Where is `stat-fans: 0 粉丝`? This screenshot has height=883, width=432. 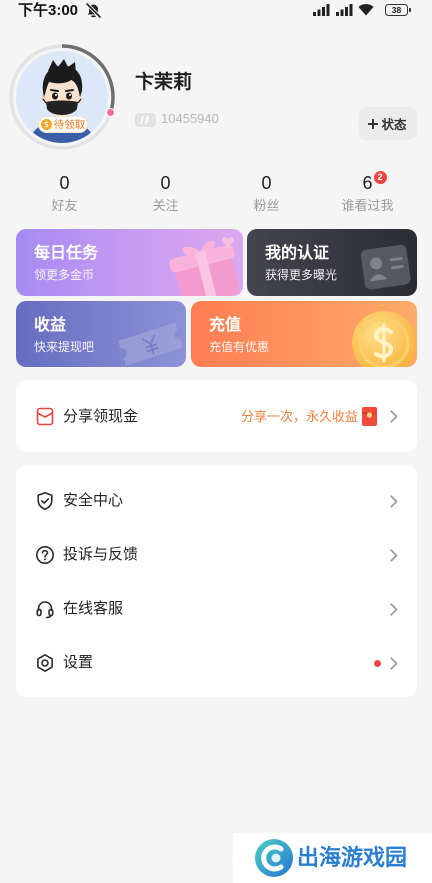 stat-fans: 0 粉丝 is located at coordinates (266, 193).